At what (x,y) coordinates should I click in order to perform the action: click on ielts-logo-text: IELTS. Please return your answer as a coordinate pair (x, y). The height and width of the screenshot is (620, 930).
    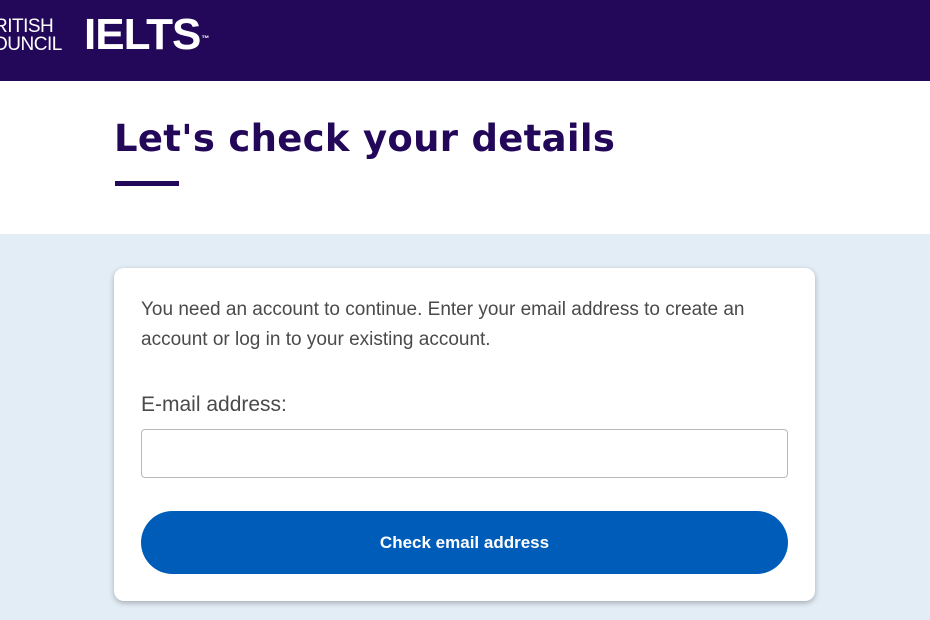
    Looking at the image, I should click on (142, 34).